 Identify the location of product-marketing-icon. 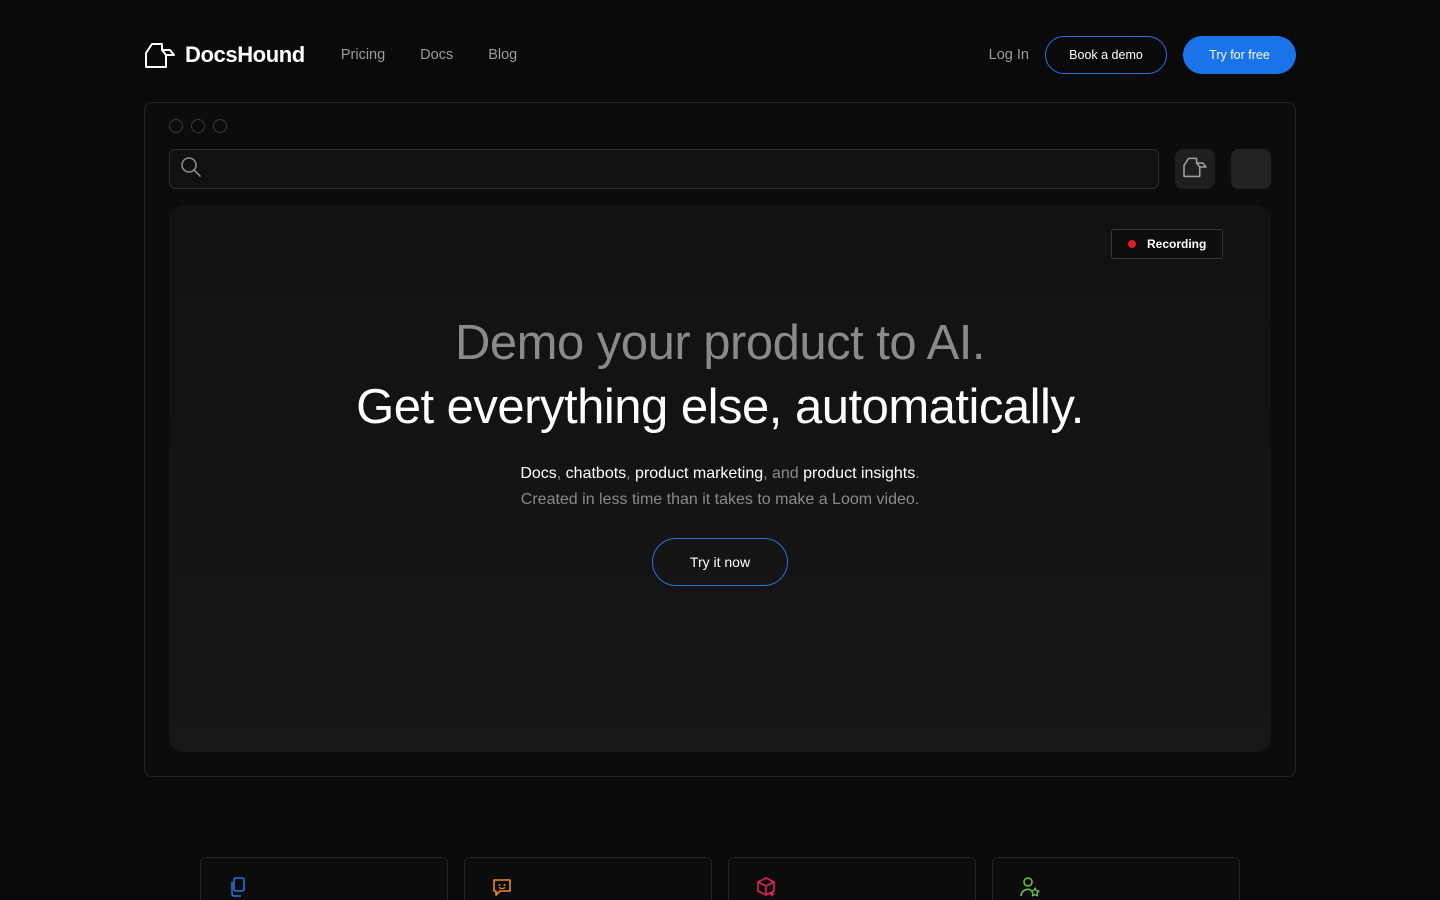
(766, 887).